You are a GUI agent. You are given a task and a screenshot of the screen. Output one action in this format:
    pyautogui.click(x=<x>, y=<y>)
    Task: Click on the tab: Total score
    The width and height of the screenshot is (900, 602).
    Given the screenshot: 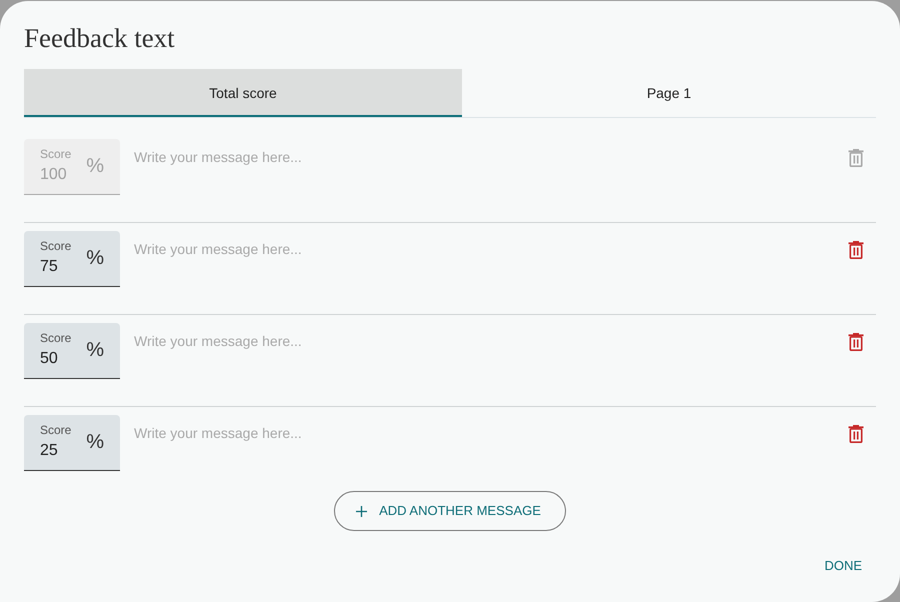 What is the action you would take?
    pyautogui.click(x=243, y=93)
    